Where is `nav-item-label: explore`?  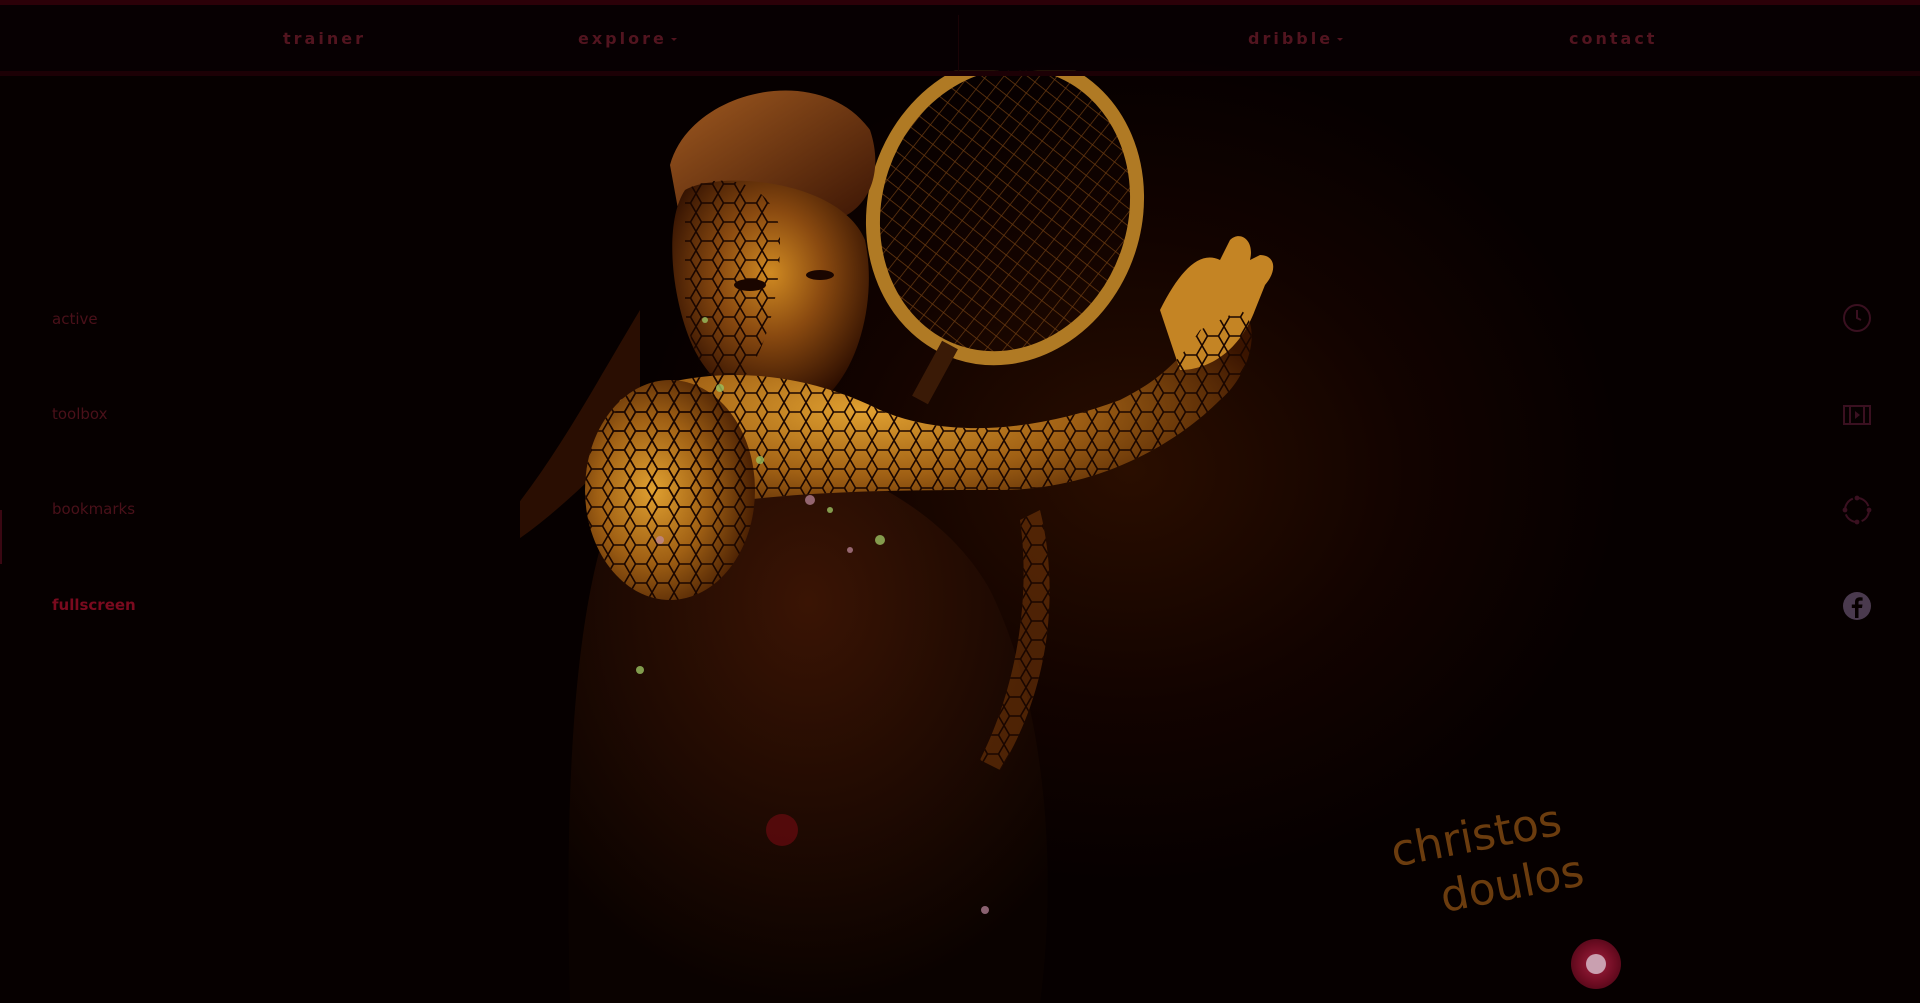 nav-item-label: explore is located at coordinates (622, 38).